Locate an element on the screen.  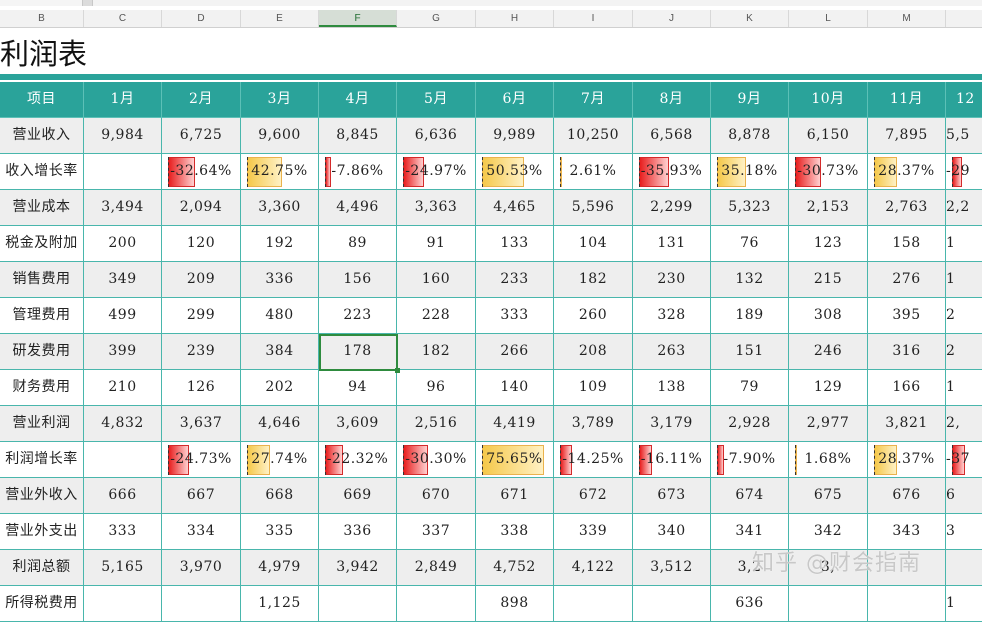
data-cell: 898 is located at coordinates (515, 604).